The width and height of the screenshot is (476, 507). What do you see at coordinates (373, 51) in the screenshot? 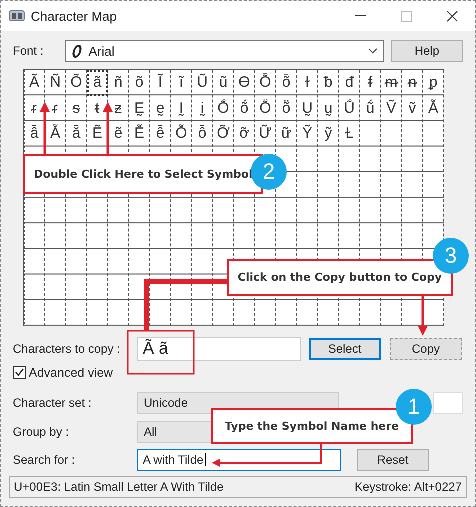
I see `dropdown-caret-icon` at bounding box center [373, 51].